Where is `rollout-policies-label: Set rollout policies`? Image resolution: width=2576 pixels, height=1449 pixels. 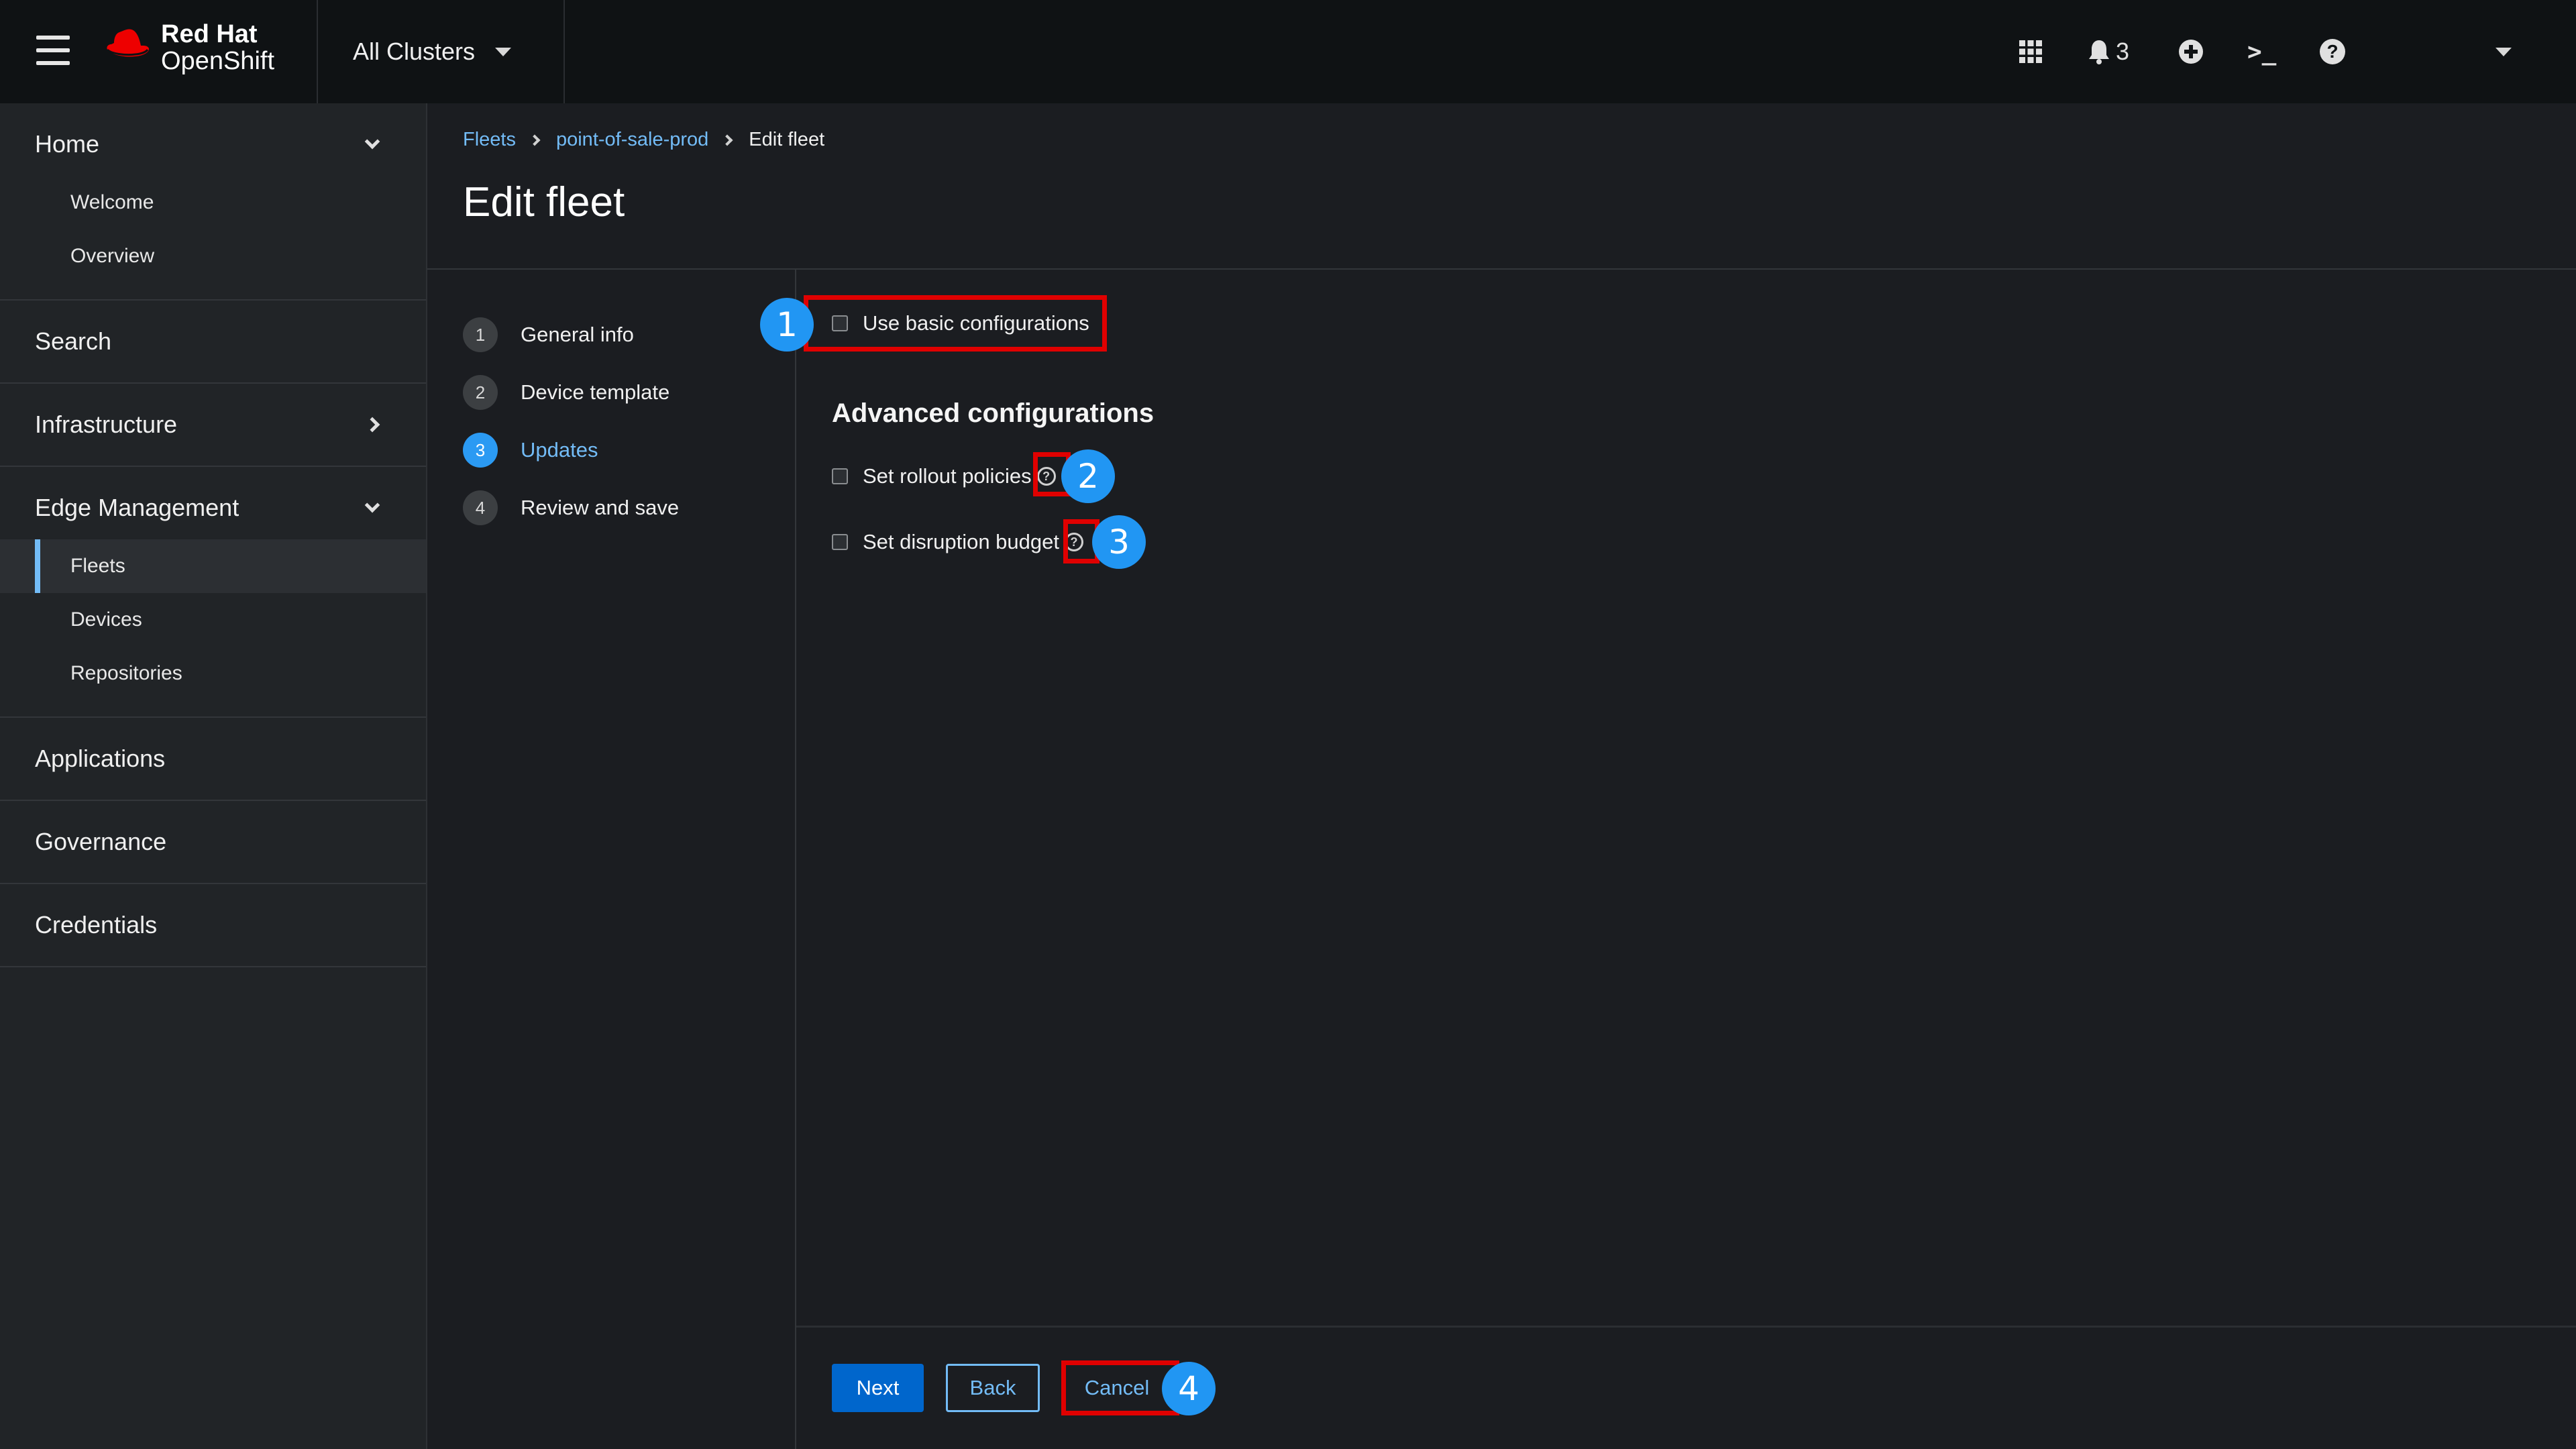 rollout-policies-label: Set rollout policies is located at coordinates (947, 476).